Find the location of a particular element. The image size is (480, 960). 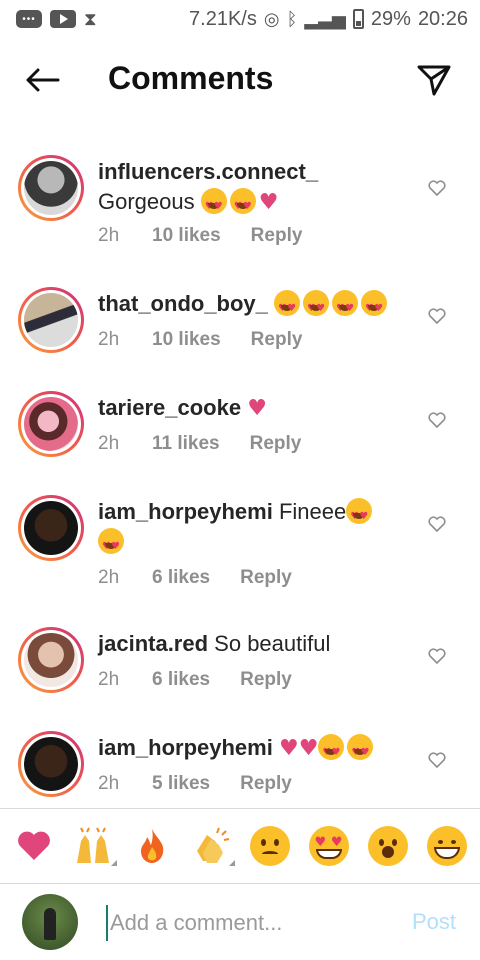

comment-username: tariere_cooke is located at coordinates (169, 407).